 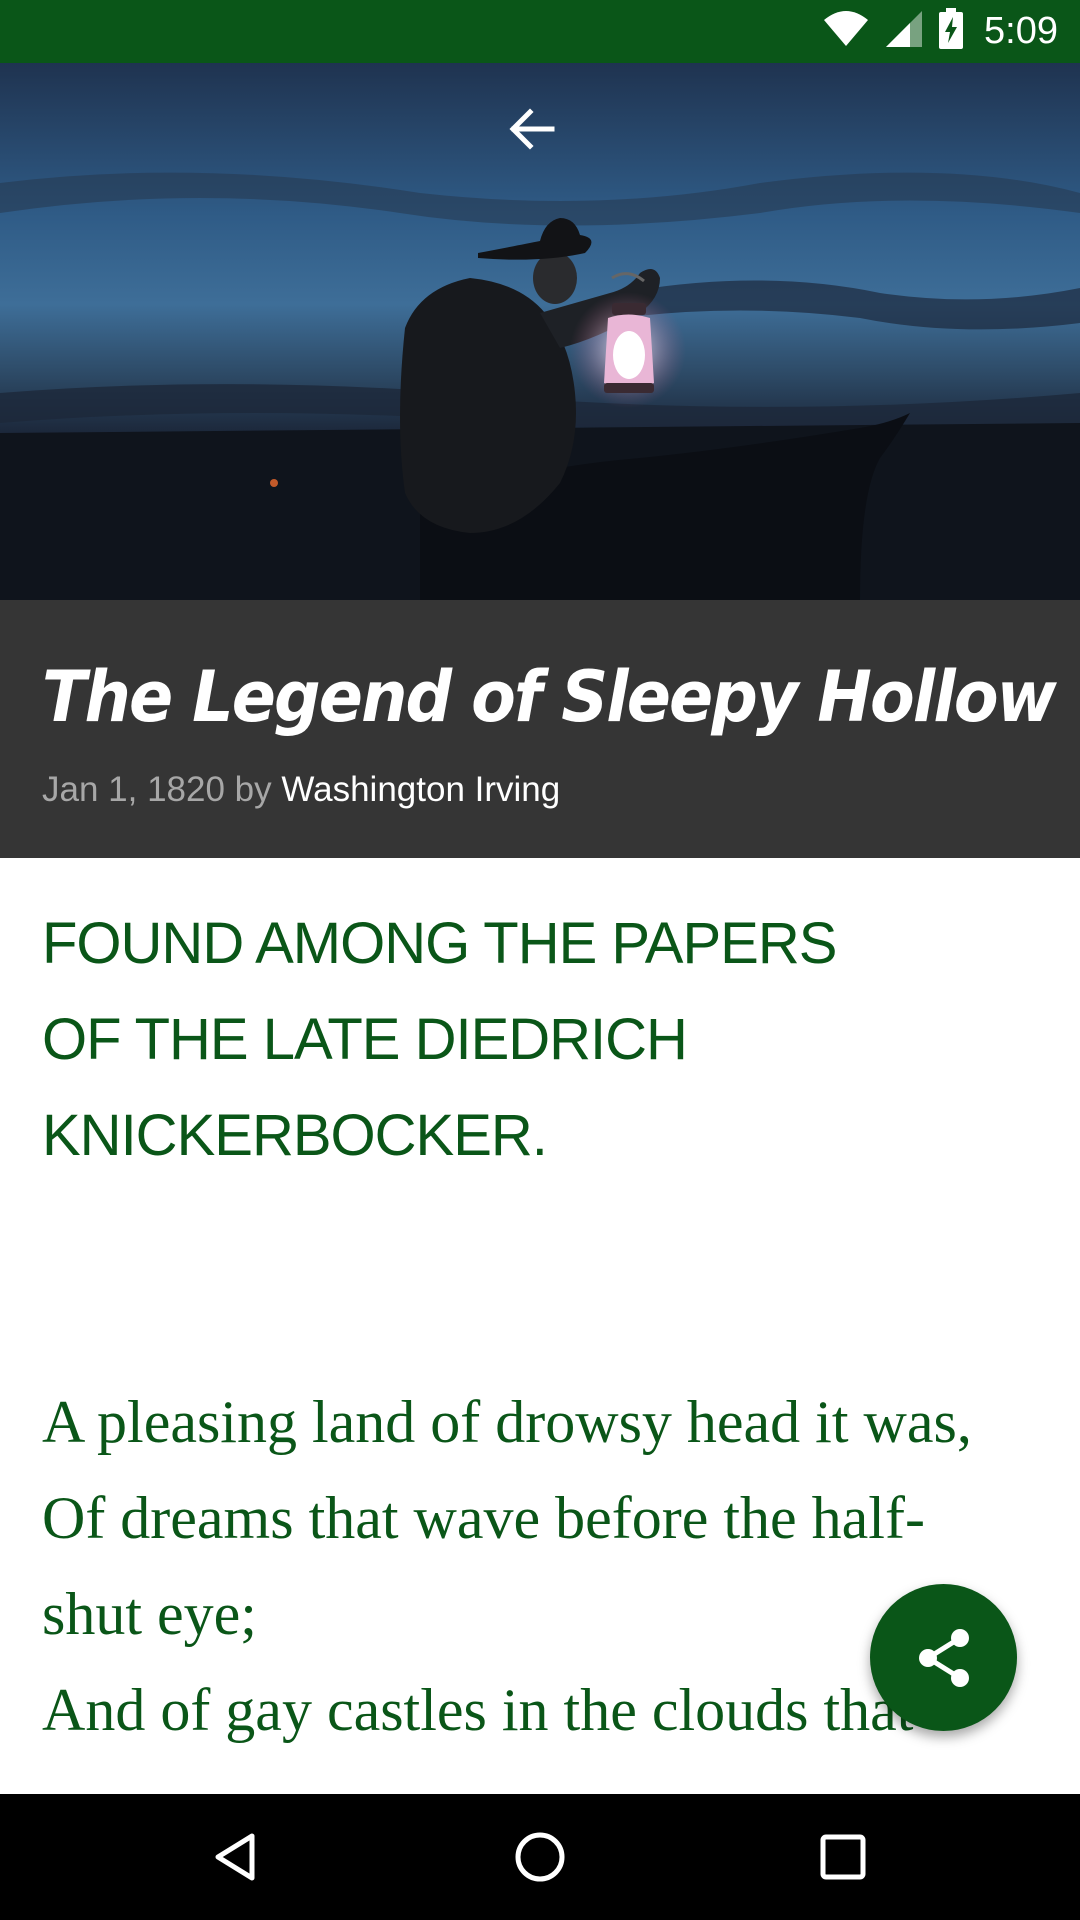 What do you see at coordinates (904, 31) in the screenshot?
I see `cellular-signal-icon` at bounding box center [904, 31].